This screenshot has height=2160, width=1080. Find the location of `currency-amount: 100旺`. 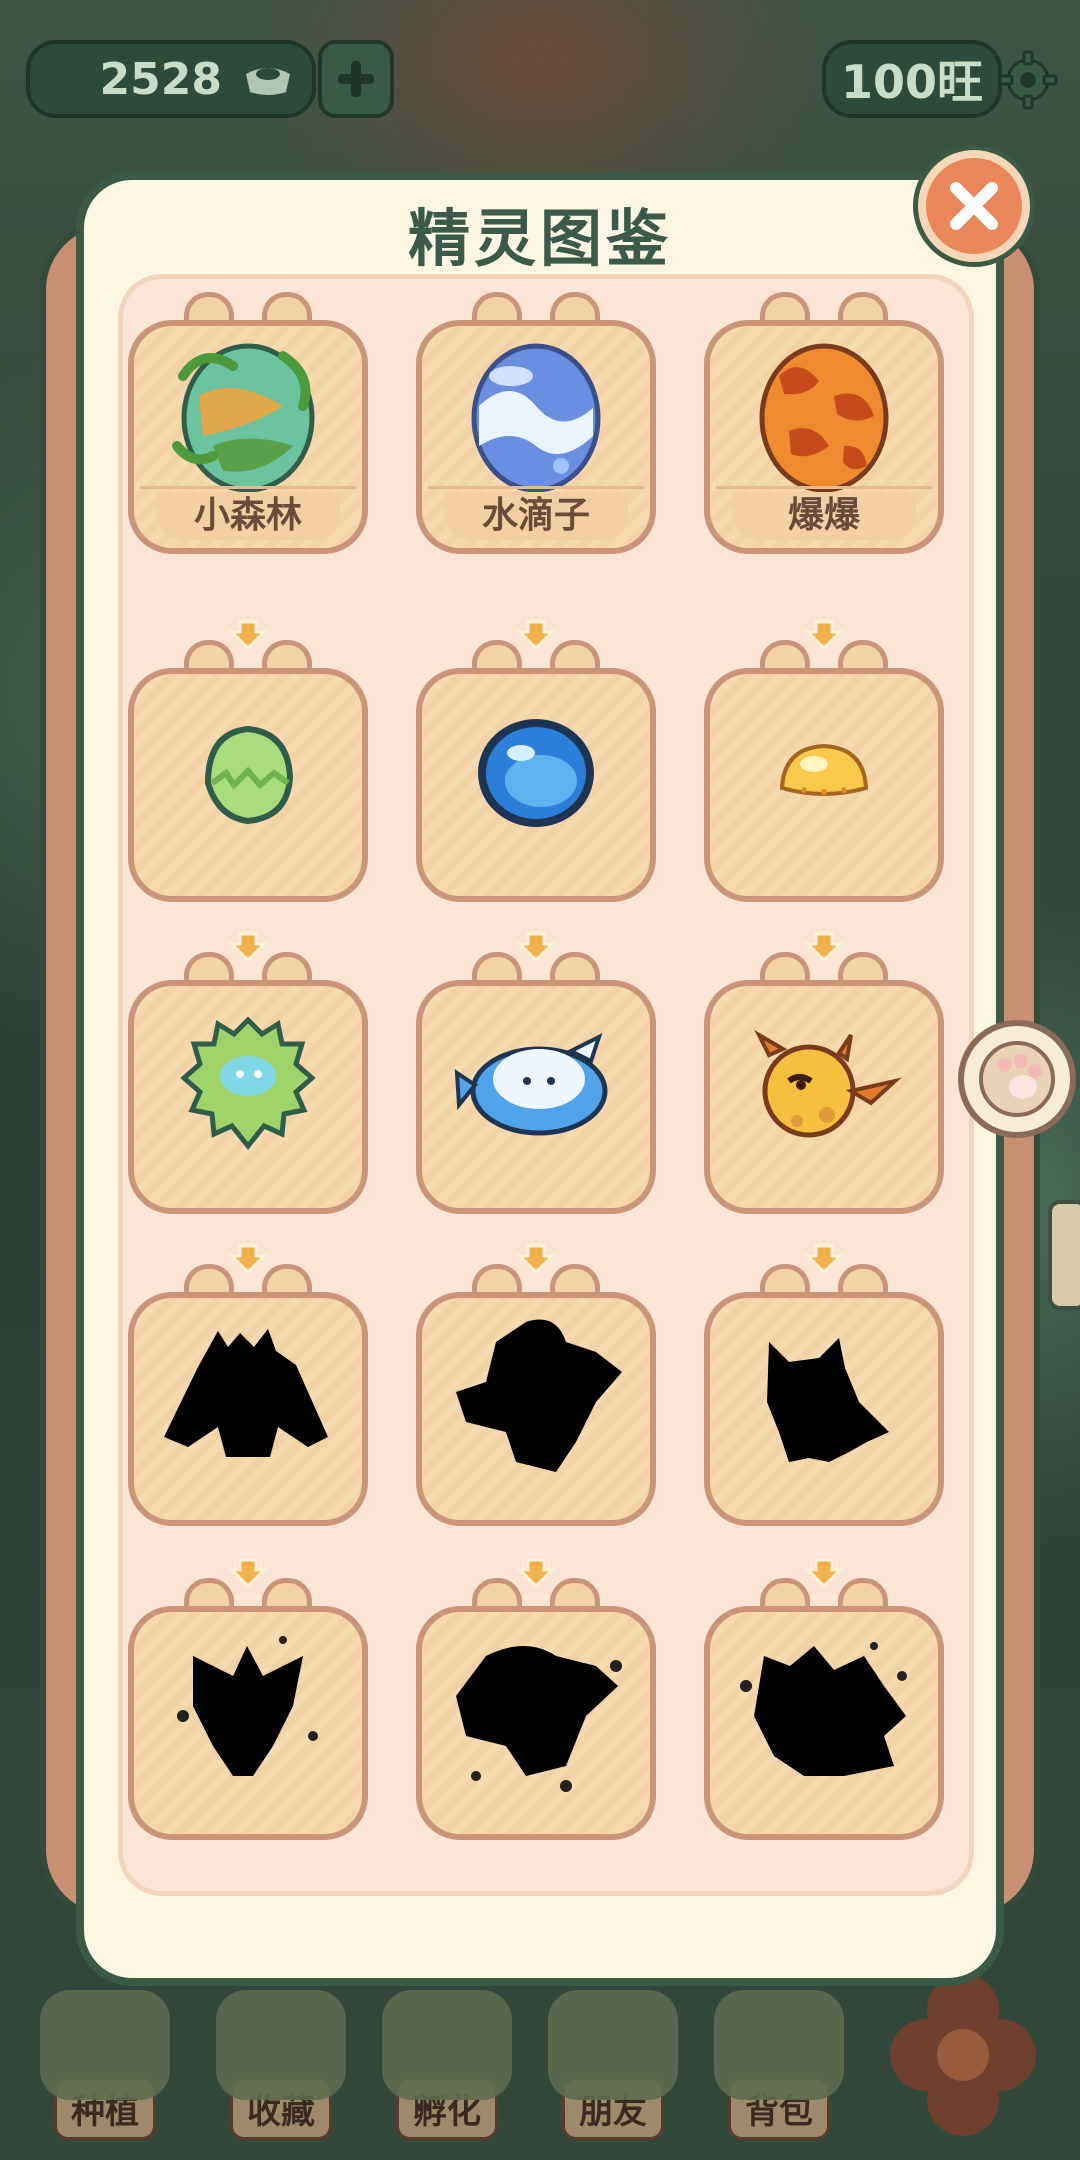

currency-amount: 100旺 is located at coordinates (912, 82).